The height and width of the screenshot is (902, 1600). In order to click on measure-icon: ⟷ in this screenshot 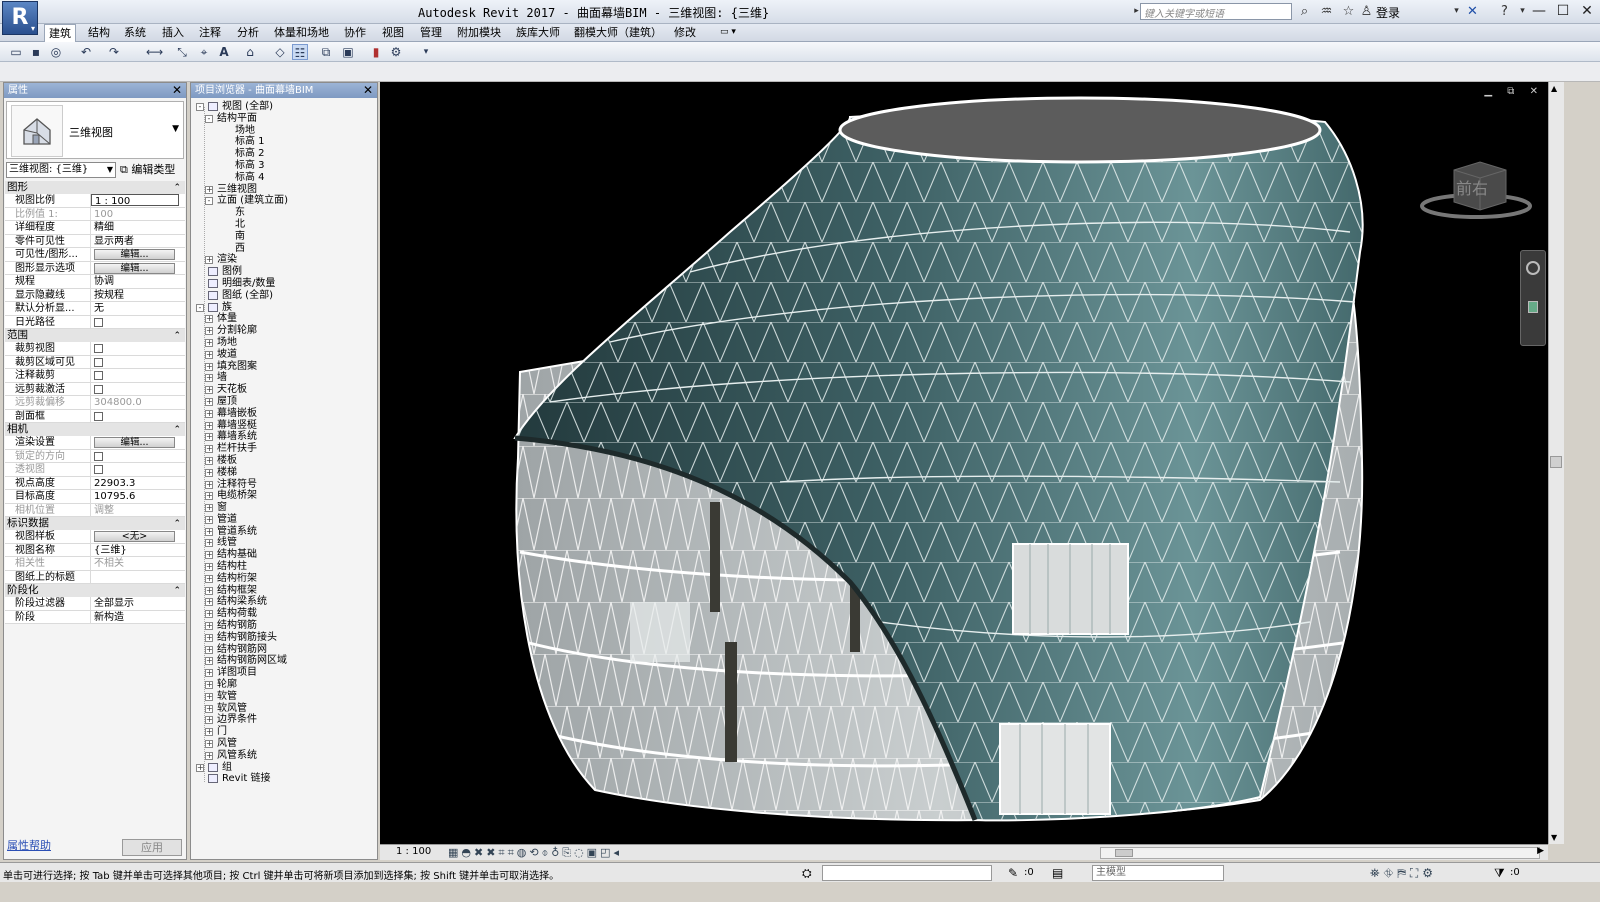, I will do `click(154, 52)`.